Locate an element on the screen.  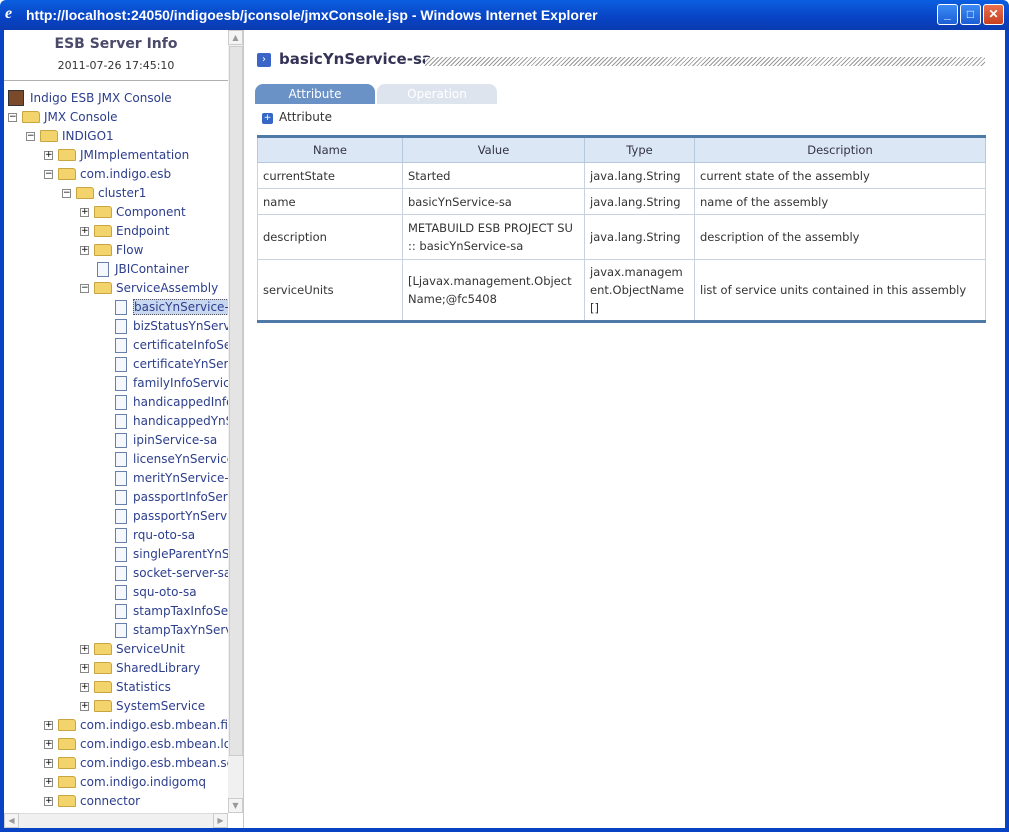
tree-item: + Component is located at coordinates (133, 212).